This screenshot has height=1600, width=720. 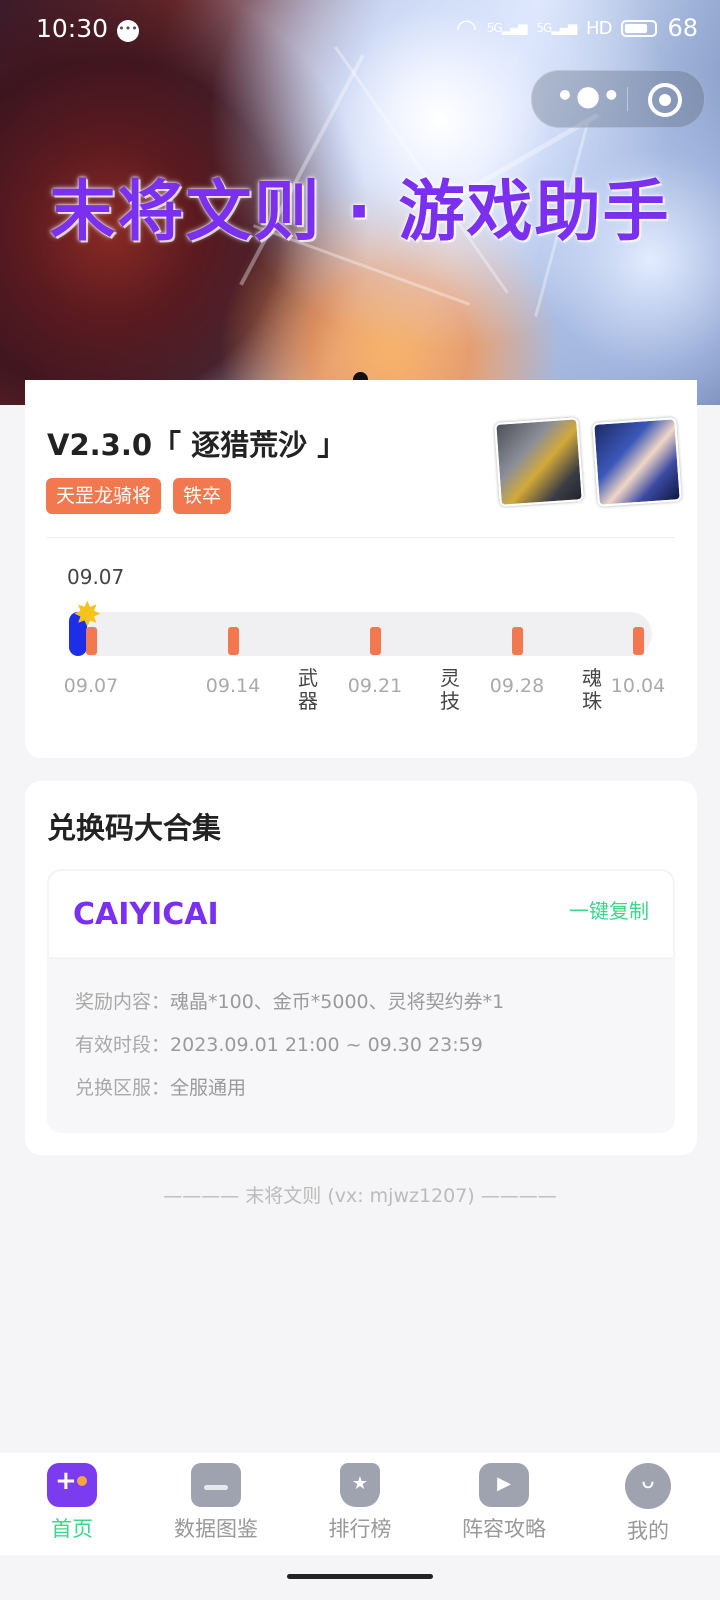 I want to click on tab-ranking: 排行榜, so click(x=360, y=1503).